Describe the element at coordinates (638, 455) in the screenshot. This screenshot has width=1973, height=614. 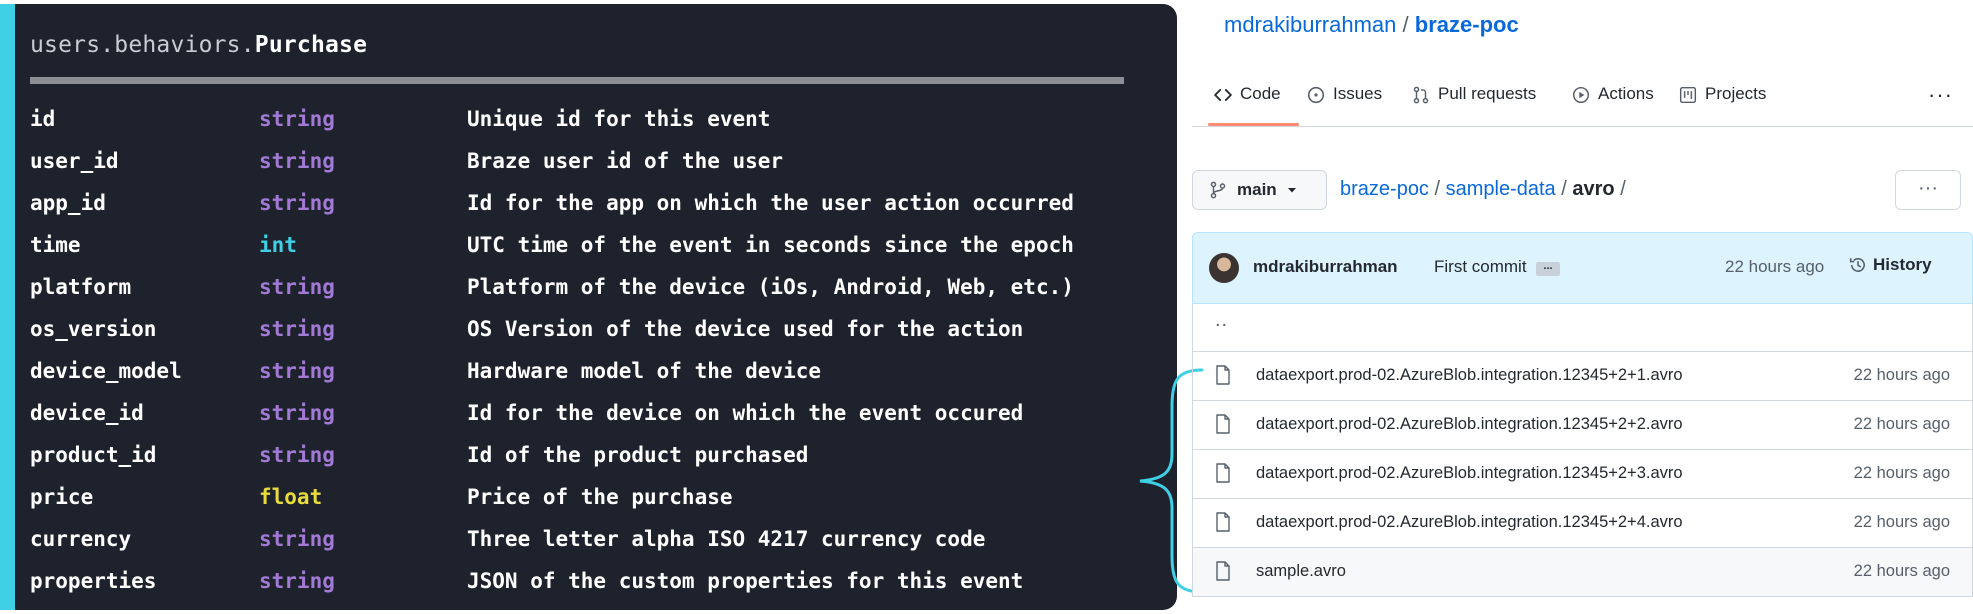
I see `field-desc: Id of the product purchased` at that location.